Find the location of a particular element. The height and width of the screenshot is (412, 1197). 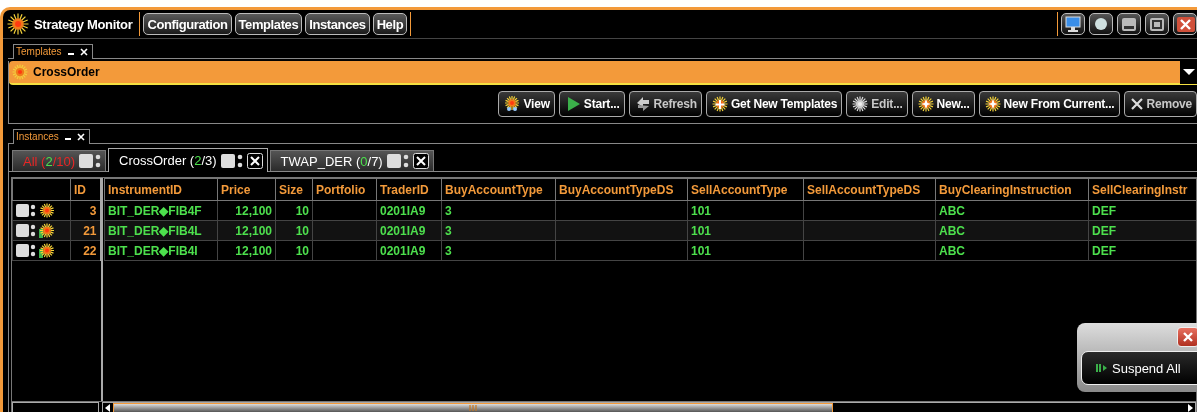

suspend-all-button: Suspend All is located at coordinates (1139, 368).